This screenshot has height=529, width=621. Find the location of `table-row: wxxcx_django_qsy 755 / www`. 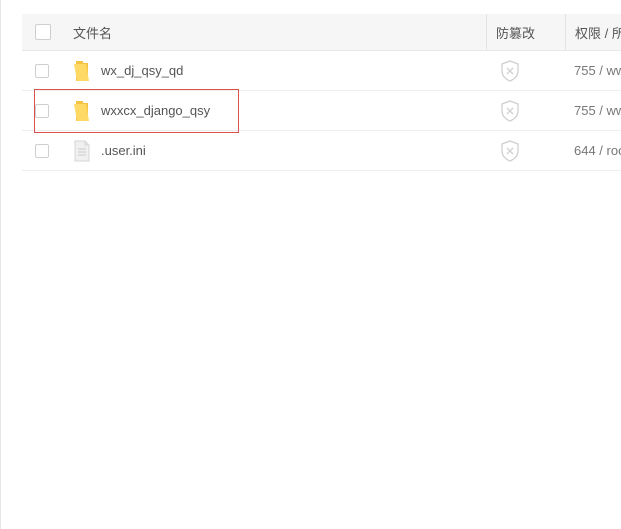

table-row: wxxcx_django_qsy 755 / www is located at coordinates (321, 111).